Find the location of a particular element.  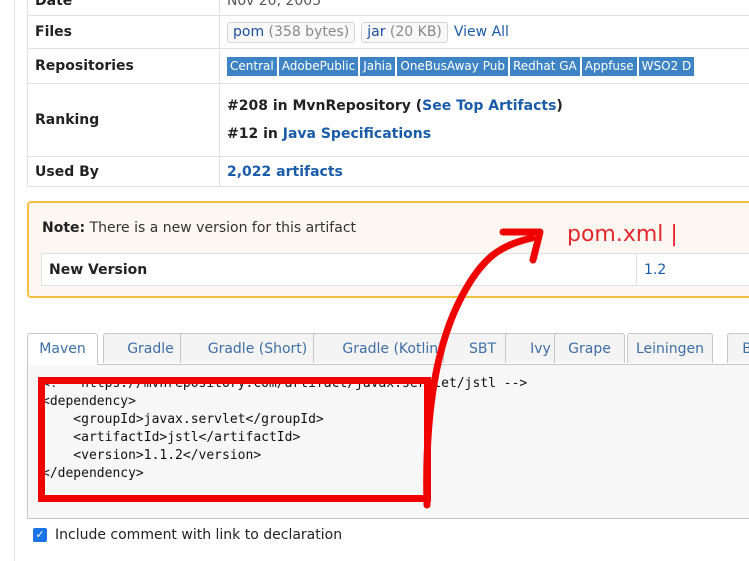

see-top-artifacts-link: See Top Artifacts is located at coordinates (489, 106).